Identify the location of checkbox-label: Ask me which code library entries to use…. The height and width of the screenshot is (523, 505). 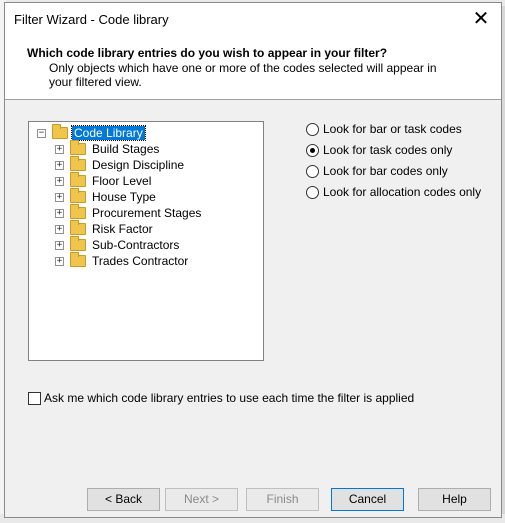
(229, 398).